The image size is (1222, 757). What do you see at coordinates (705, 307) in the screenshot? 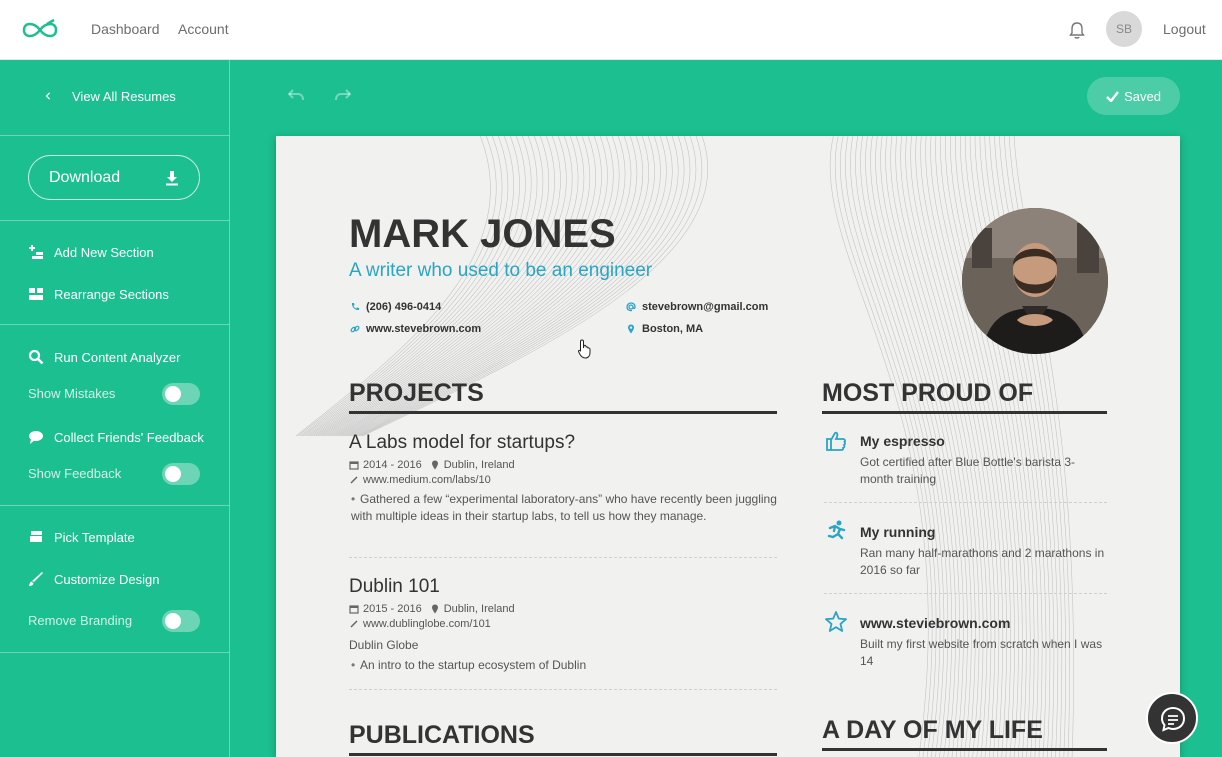
I see `email-text: stevebrown@gmail.com` at bounding box center [705, 307].